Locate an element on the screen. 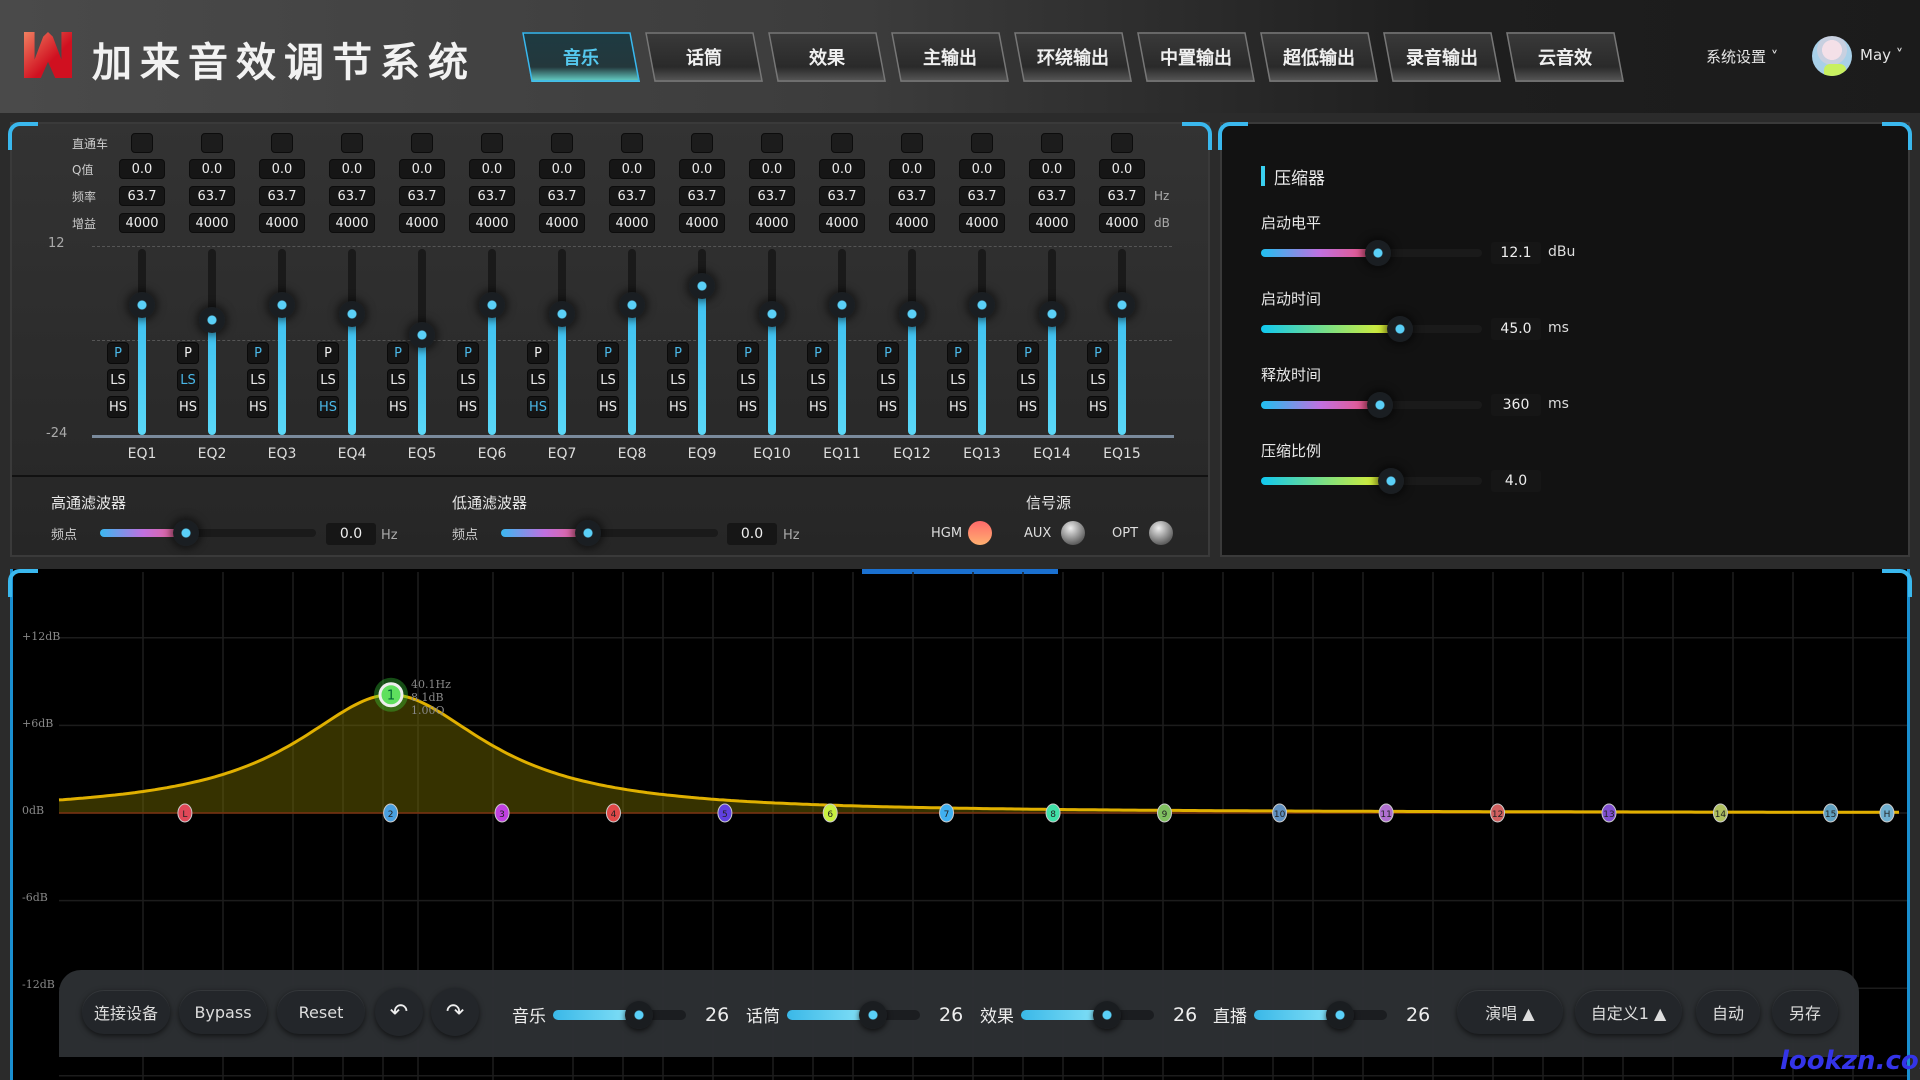 The width and height of the screenshot is (1920, 1080). user-menu: May ˅ is located at coordinates (1881, 55).